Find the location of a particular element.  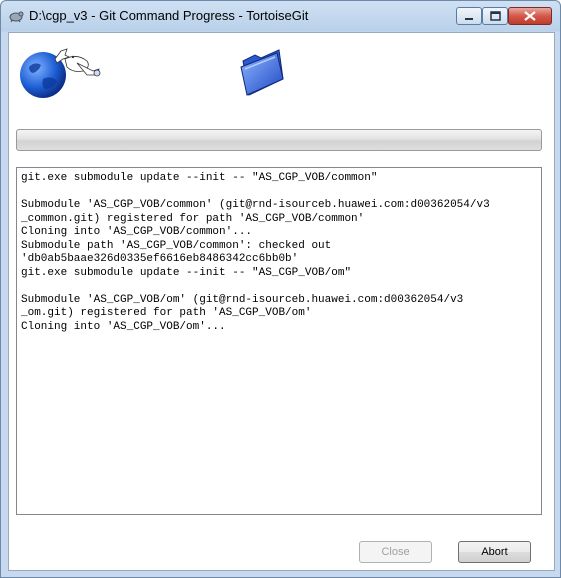

tortoisegit-icon is located at coordinates (16, 16).